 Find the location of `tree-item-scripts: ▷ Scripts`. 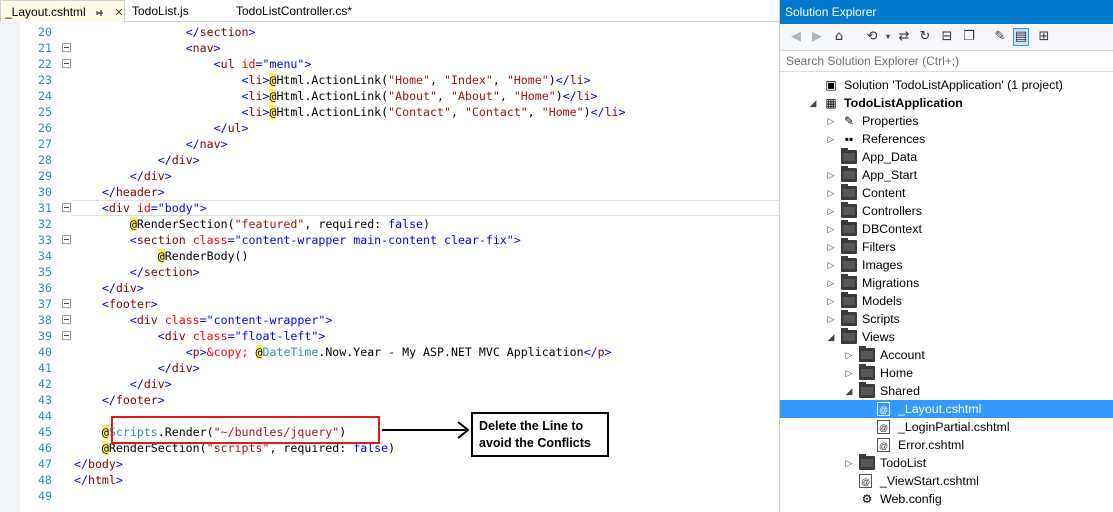

tree-item-scripts: ▷ Scripts is located at coordinates (946, 319).